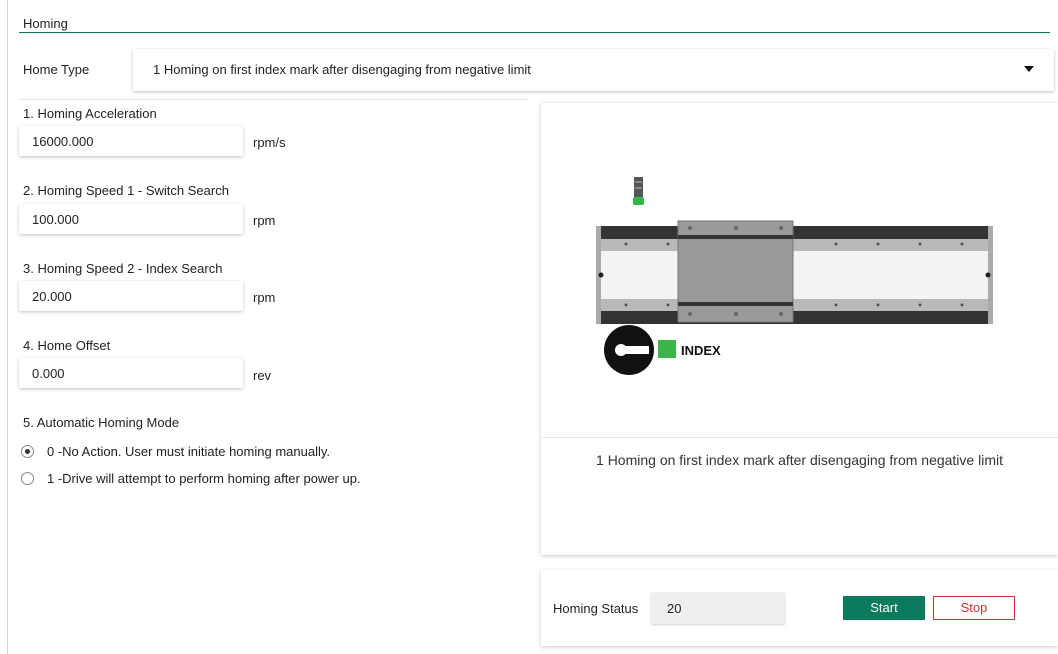  What do you see at coordinates (55, 219) in the screenshot?
I see `homing-speed1-value: 100.000` at bounding box center [55, 219].